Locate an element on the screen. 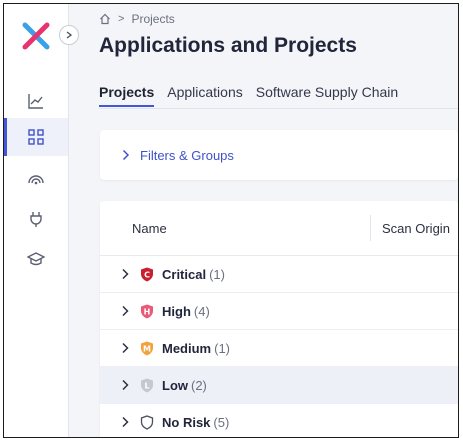 The height and width of the screenshot is (442, 463). row-count: (5) is located at coordinates (221, 422).